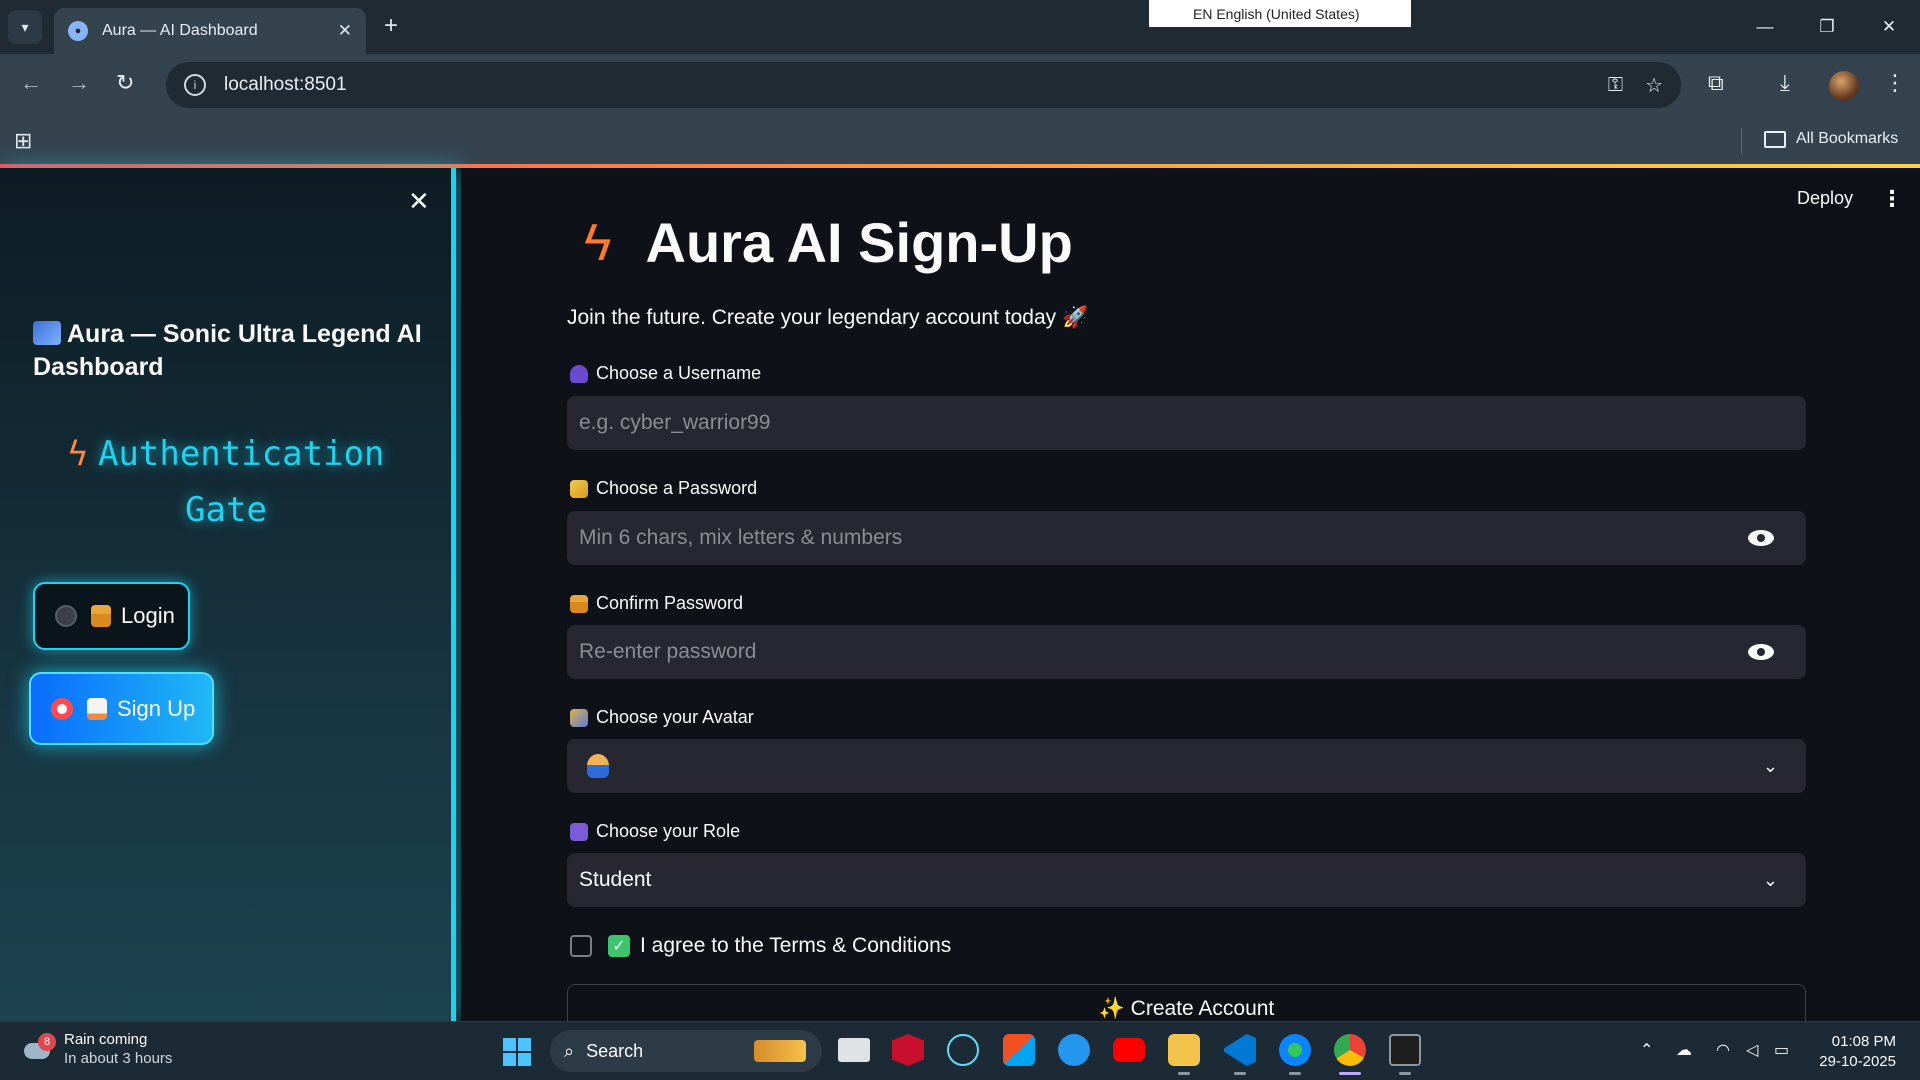 The width and height of the screenshot is (1920, 1080). What do you see at coordinates (1240, 1050) in the screenshot?
I see `vscode-icon` at bounding box center [1240, 1050].